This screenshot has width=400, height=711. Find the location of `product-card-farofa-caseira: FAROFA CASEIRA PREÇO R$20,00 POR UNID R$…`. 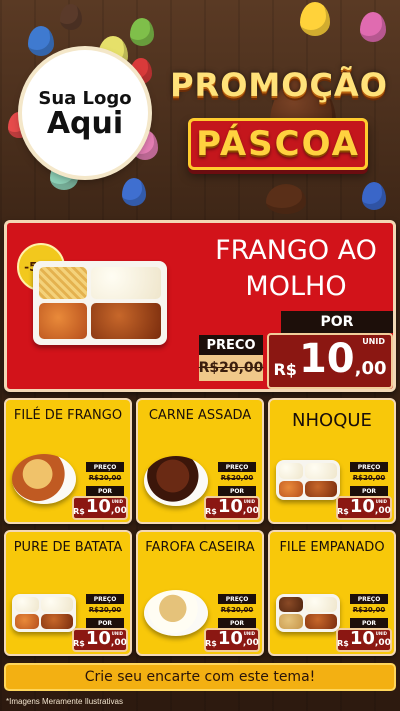

product-card-farofa-caseira: FAROFA CASEIRA PREÇO R$20,00 POR UNID R$… is located at coordinates (200, 593).